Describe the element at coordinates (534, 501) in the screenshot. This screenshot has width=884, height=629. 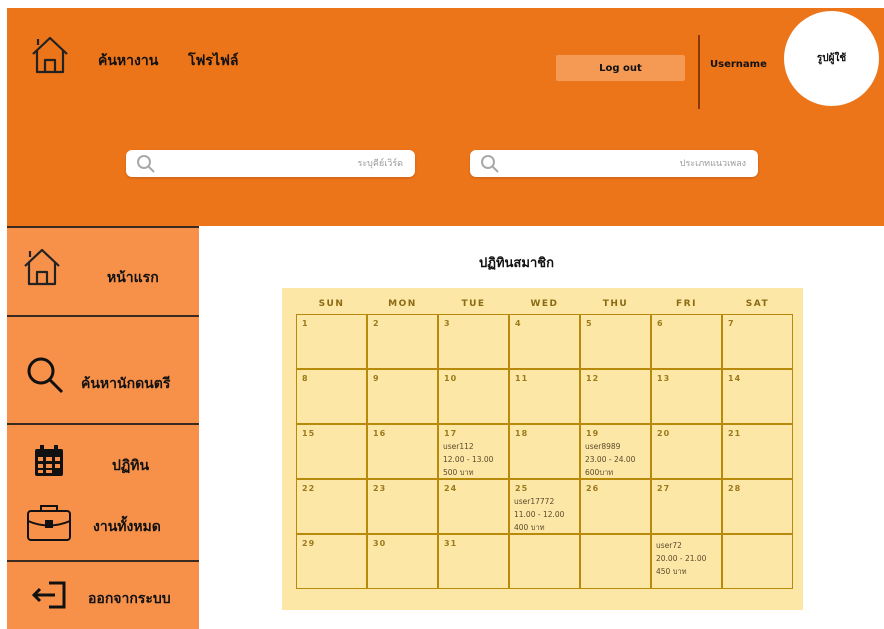
I see `event-user: user17772` at that location.